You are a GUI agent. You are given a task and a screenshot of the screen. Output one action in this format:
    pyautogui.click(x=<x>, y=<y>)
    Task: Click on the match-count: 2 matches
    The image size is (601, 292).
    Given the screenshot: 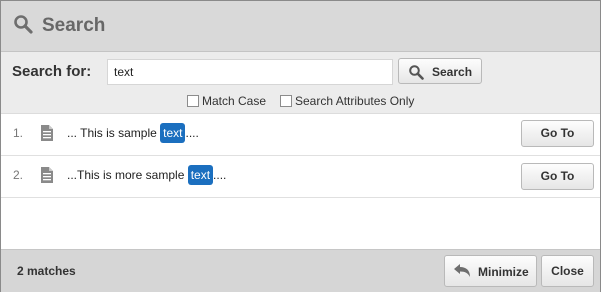 What is the action you would take?
    pyautogui.click(x=46, y=271)
    